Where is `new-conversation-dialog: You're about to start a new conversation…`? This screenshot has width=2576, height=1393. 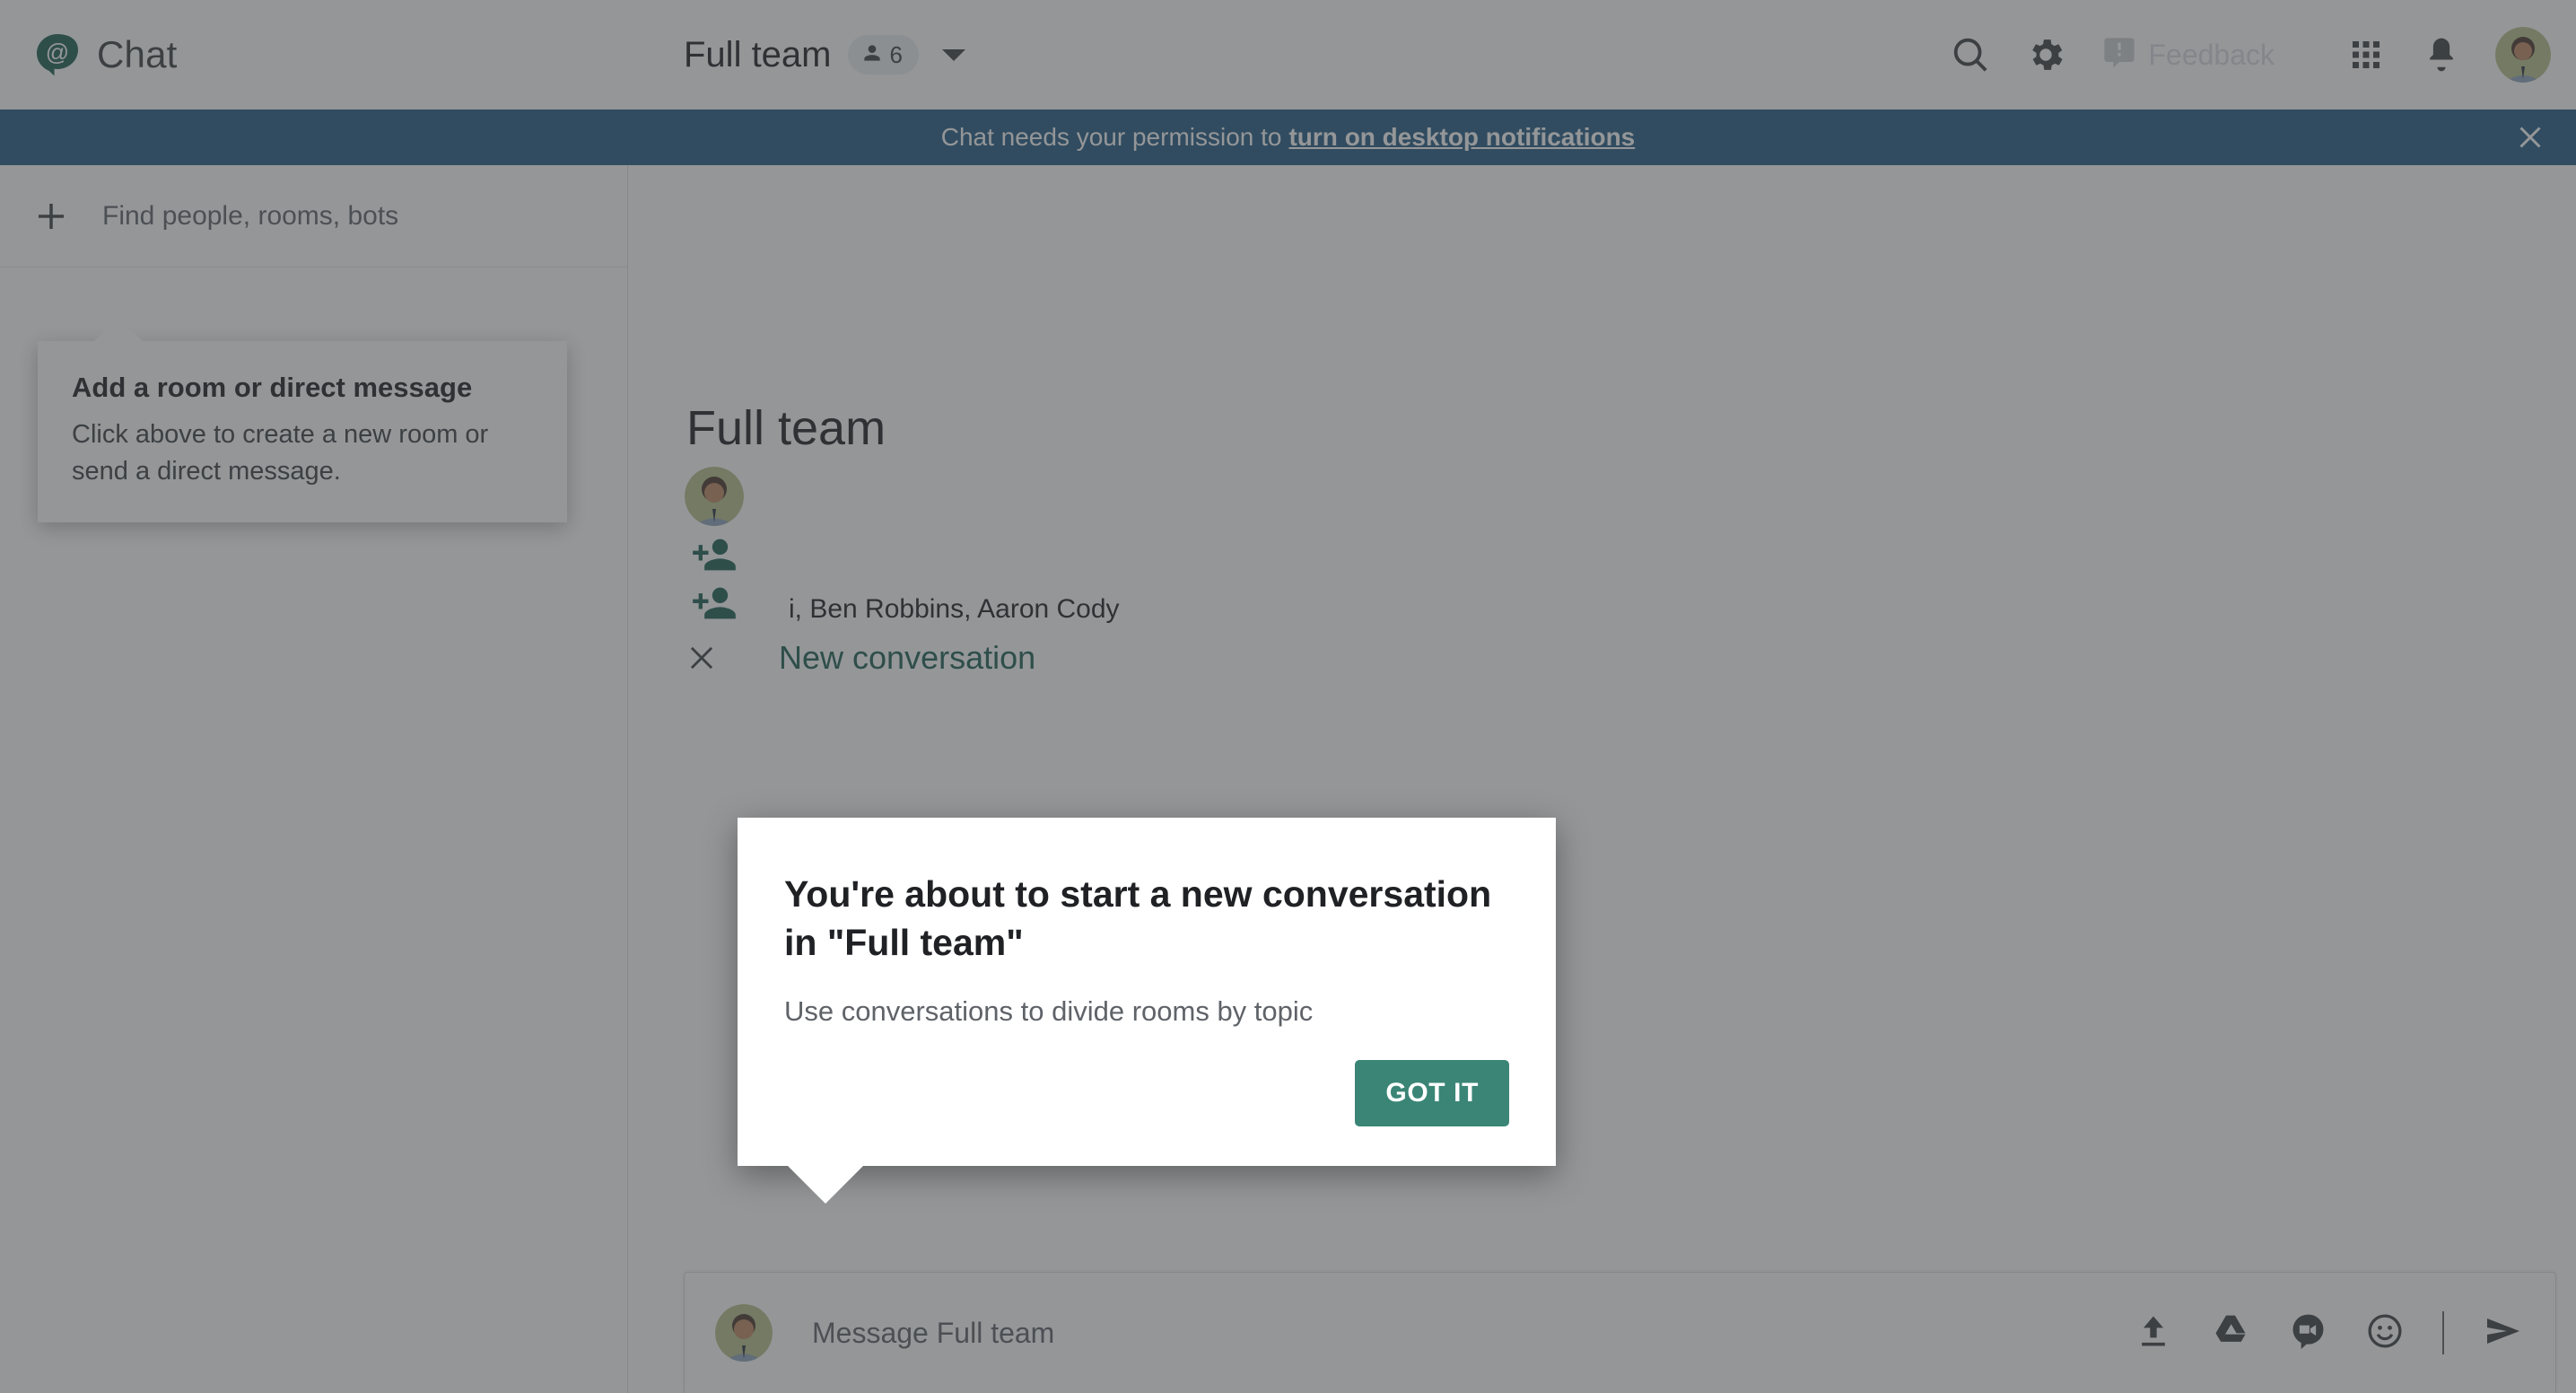 new-conversation-dialog: You're about to start a new conversation… is located at coordinates (1147, 1012).